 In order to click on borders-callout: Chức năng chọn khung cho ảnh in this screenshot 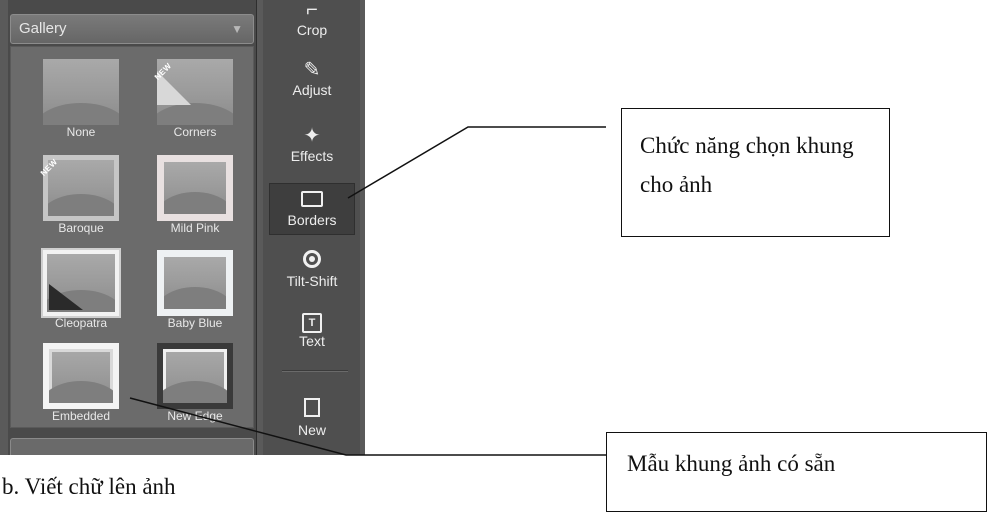, I will do `click(755, 172)`.